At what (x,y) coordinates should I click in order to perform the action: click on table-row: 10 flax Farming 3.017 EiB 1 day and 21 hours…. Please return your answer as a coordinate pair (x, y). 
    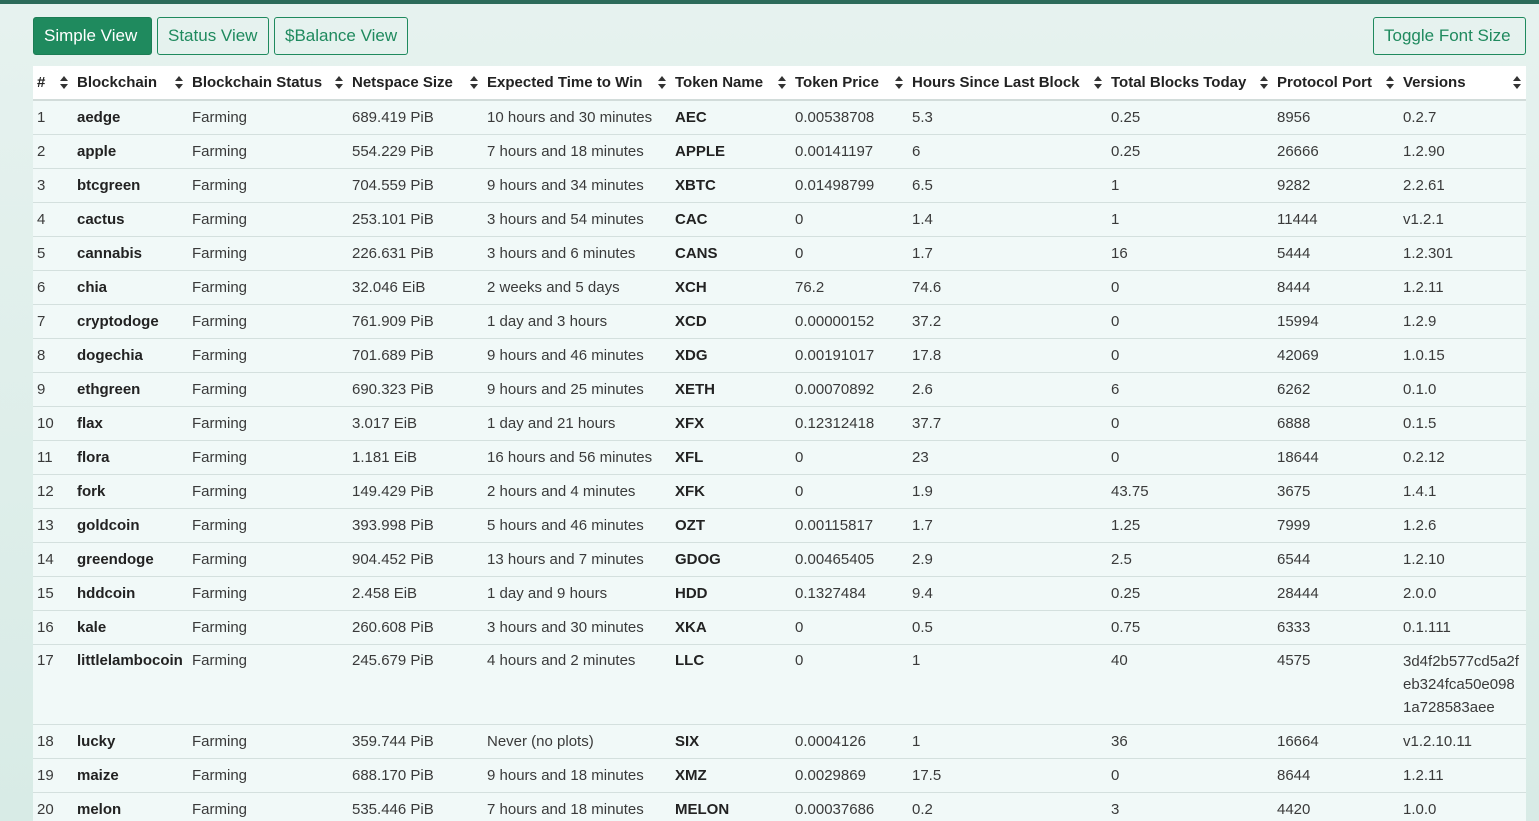
    Looking at the image, I should click on (779, 422).